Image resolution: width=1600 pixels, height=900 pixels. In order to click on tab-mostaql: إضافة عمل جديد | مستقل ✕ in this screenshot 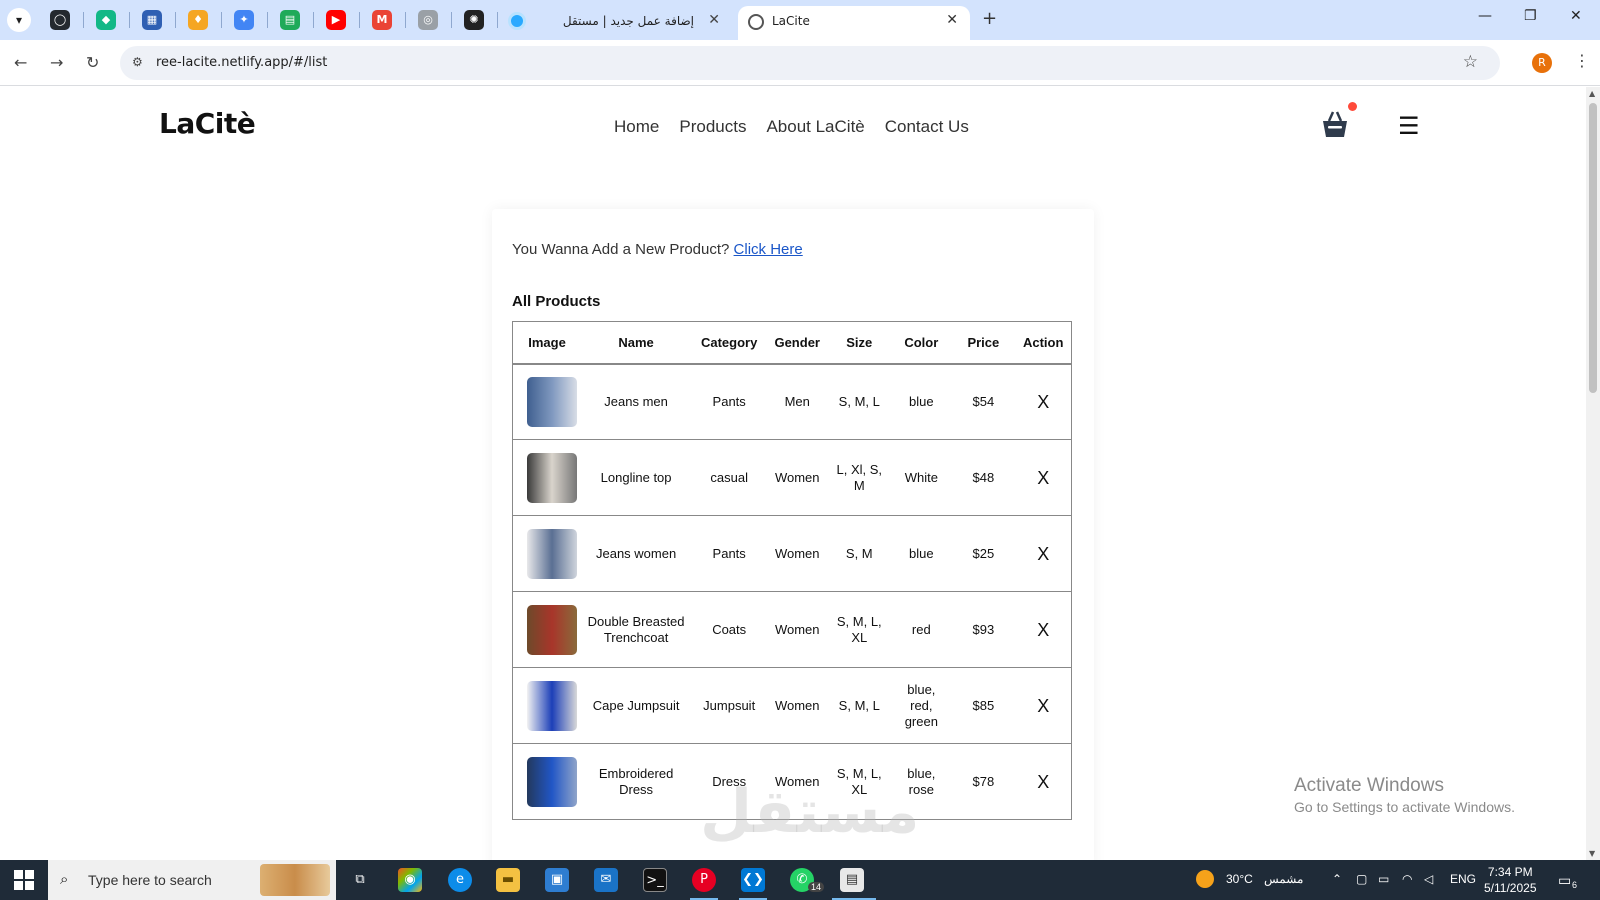, I will do `click(618, 22)`.